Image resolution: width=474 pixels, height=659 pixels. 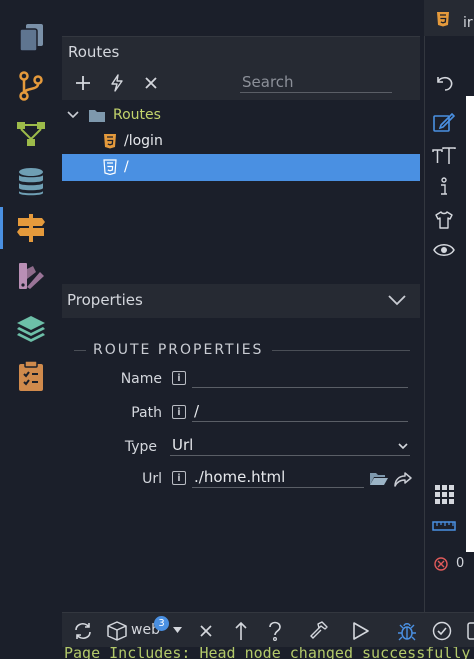 I want to click on routes-panel-header: Routes, so click(x=241, y=51).